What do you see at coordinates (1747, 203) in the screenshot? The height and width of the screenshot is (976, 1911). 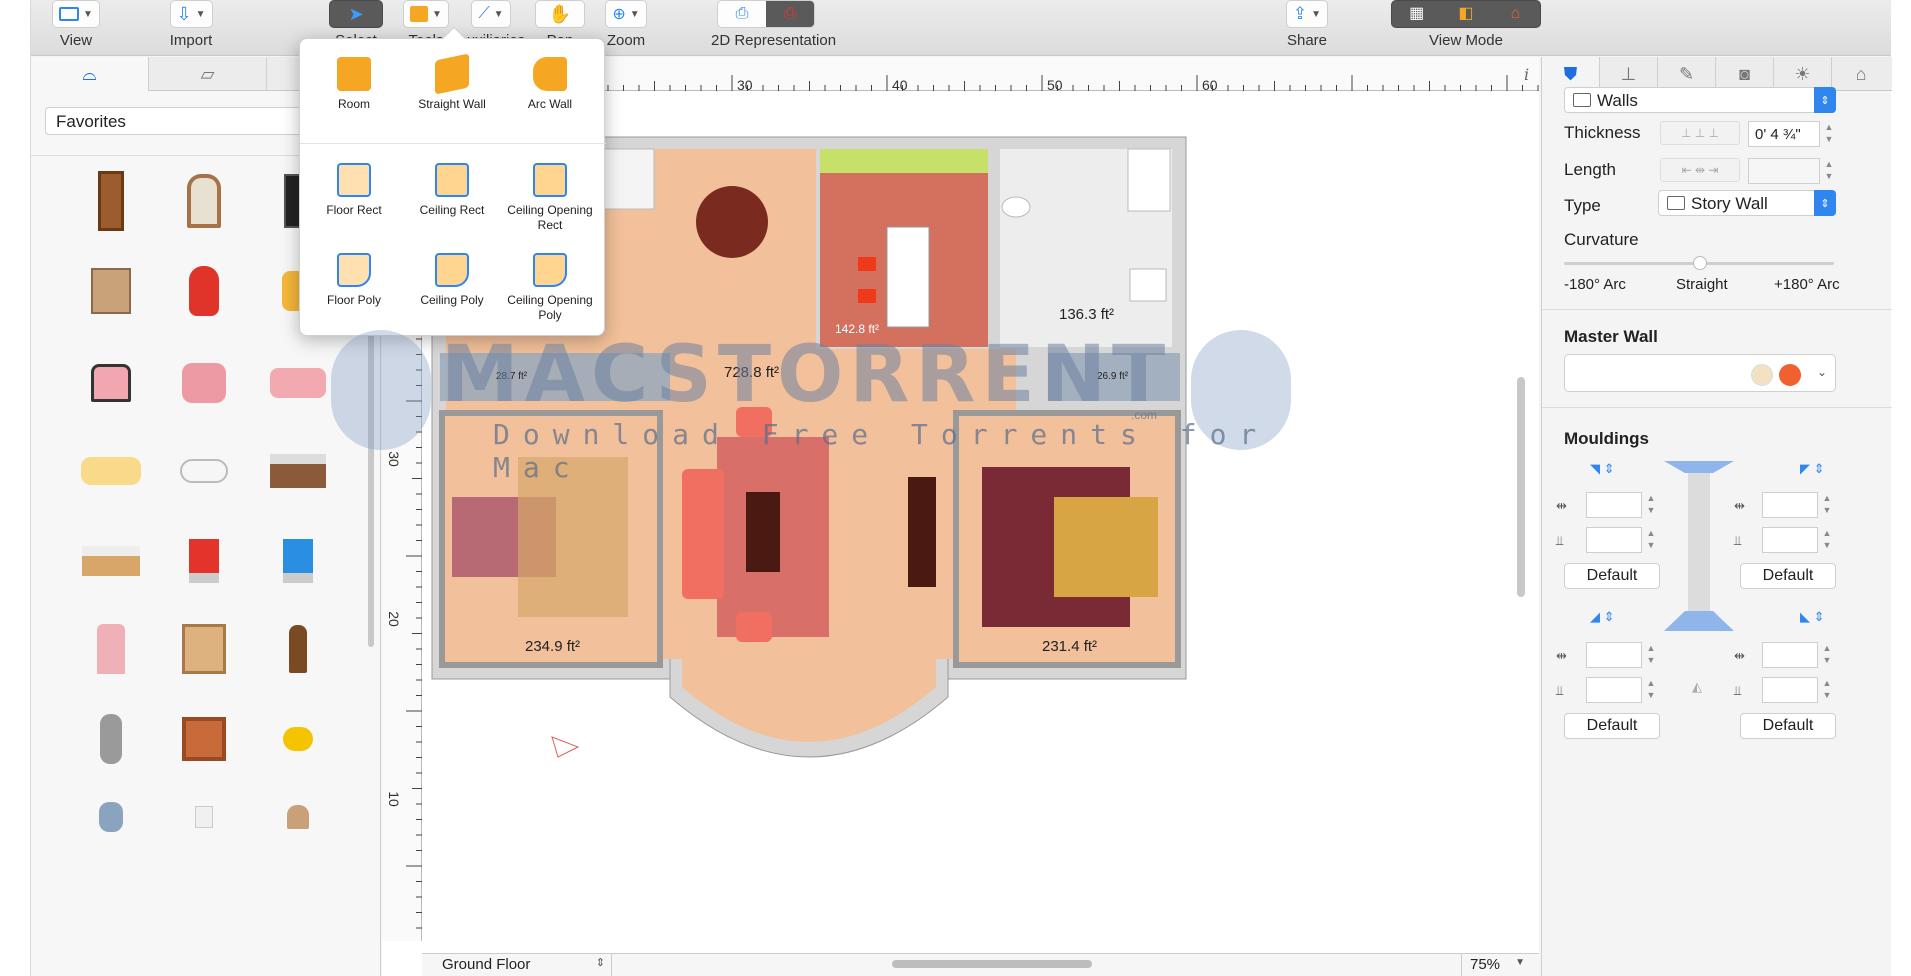 I see `wall-type-select: Story Wall ⇕` at bounding box center [1747, 203].